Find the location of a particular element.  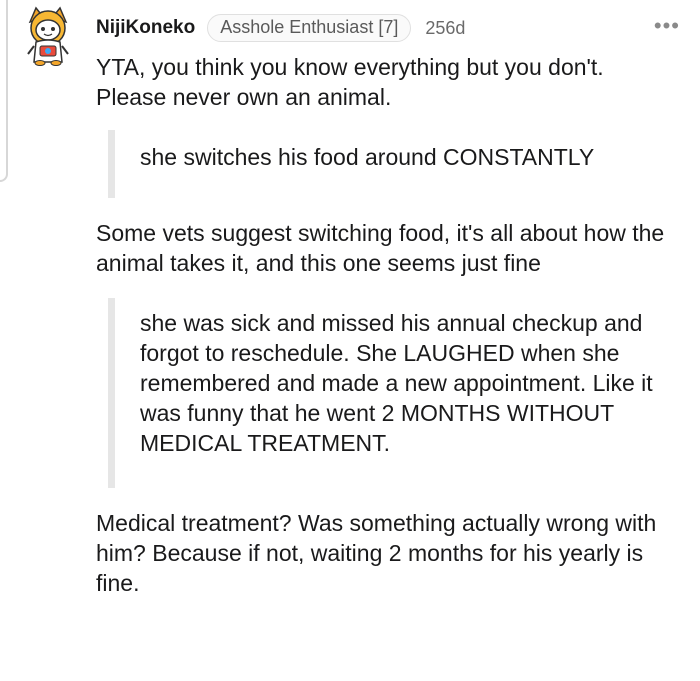

comment-age: 256d is located at coordinates (445, 27).